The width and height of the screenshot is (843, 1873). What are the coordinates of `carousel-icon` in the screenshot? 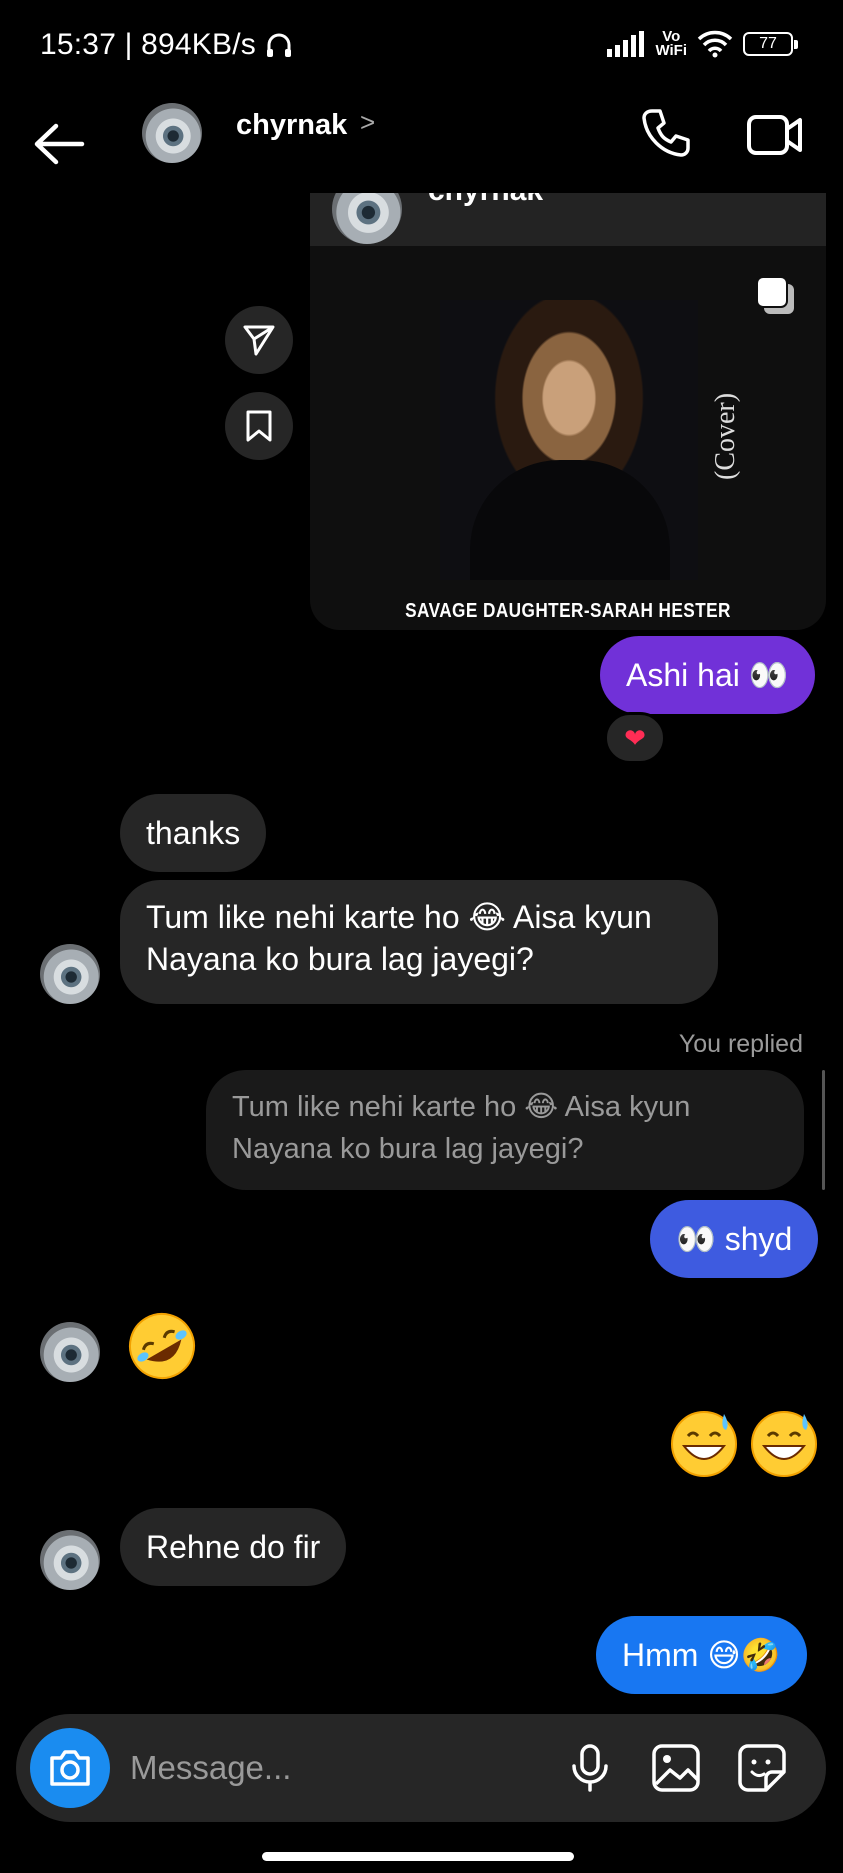 It's located at (775, 295).